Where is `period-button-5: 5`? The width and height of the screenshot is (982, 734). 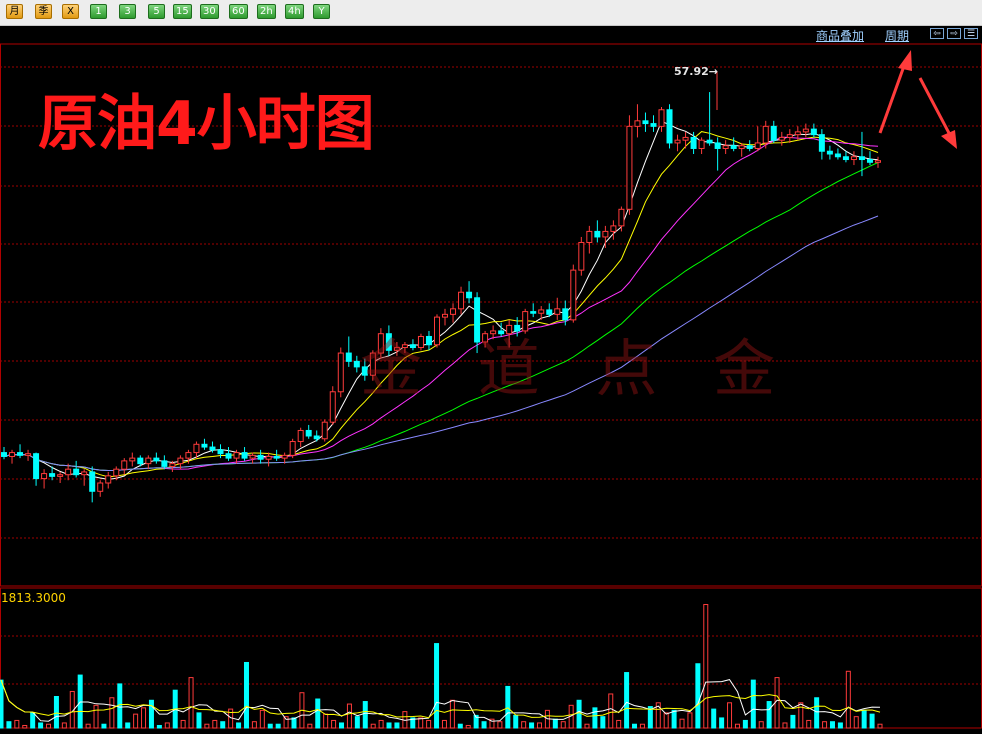 period-button-5: 5 is located at coordinates (156, 11).